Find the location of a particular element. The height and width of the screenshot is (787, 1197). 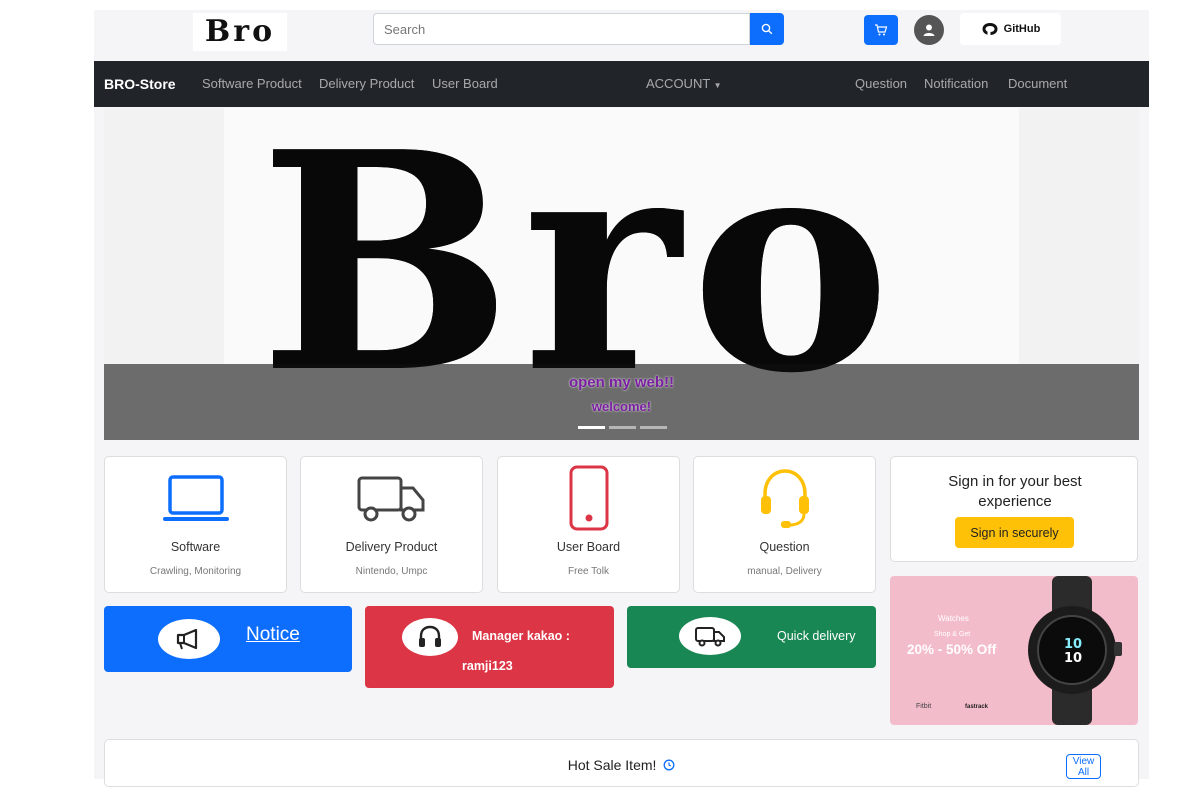

search-icon is located at coordinates (767, 29).